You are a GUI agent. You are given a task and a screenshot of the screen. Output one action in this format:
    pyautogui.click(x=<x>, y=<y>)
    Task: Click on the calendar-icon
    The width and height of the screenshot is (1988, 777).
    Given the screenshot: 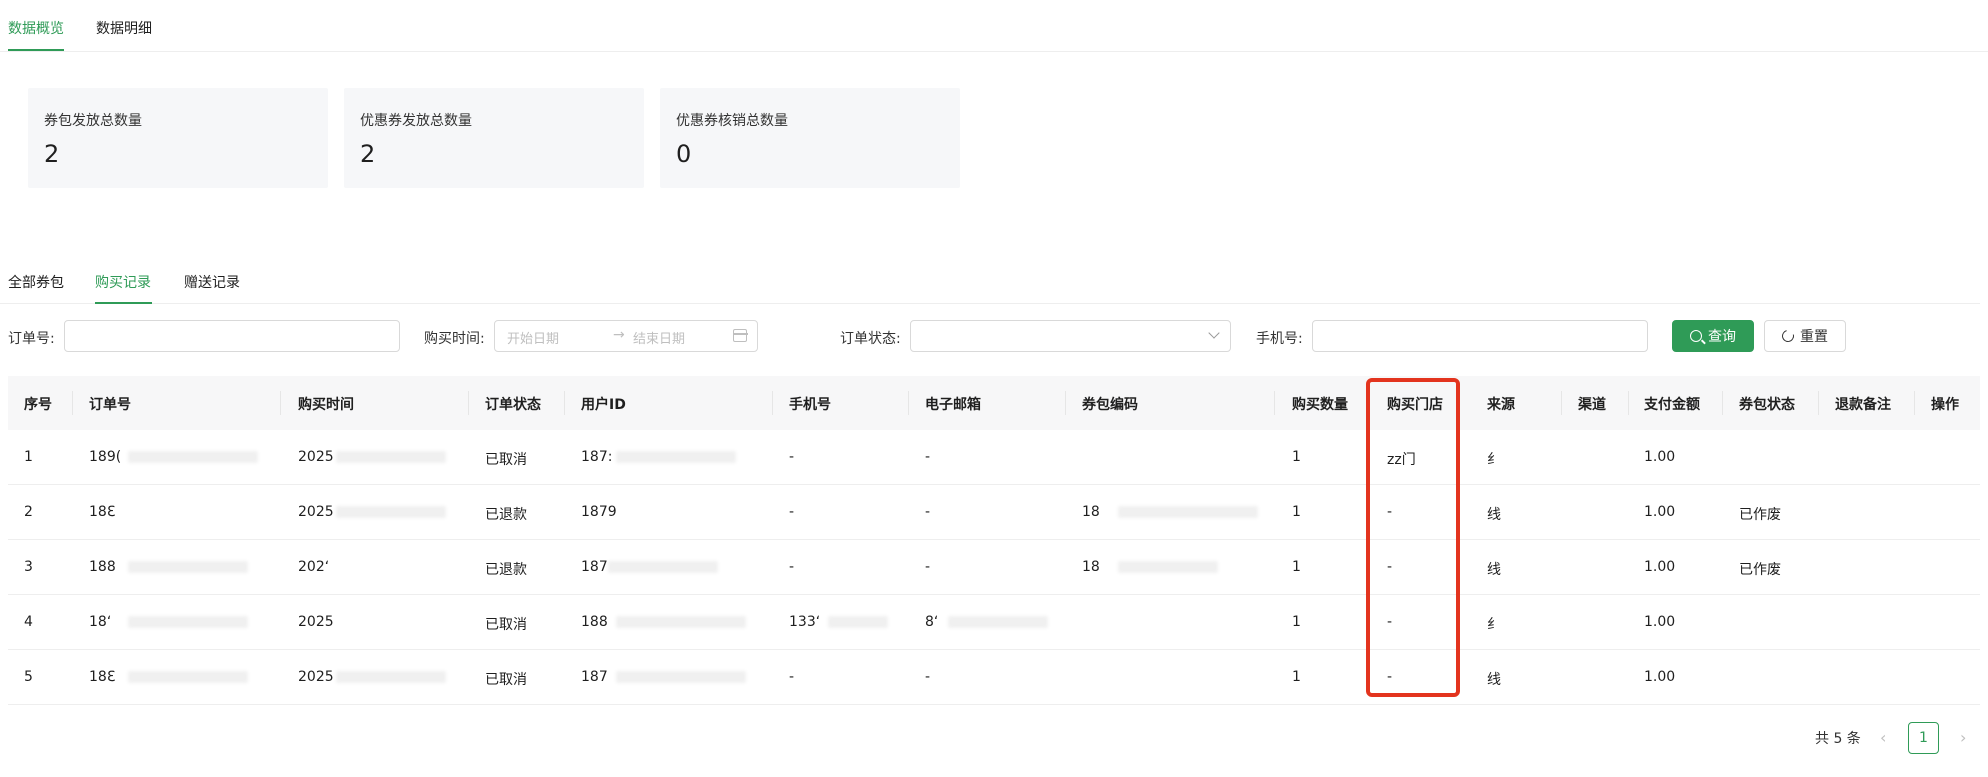 What is the action you would take?
    pyautogui.click(x=740, y=335)
    